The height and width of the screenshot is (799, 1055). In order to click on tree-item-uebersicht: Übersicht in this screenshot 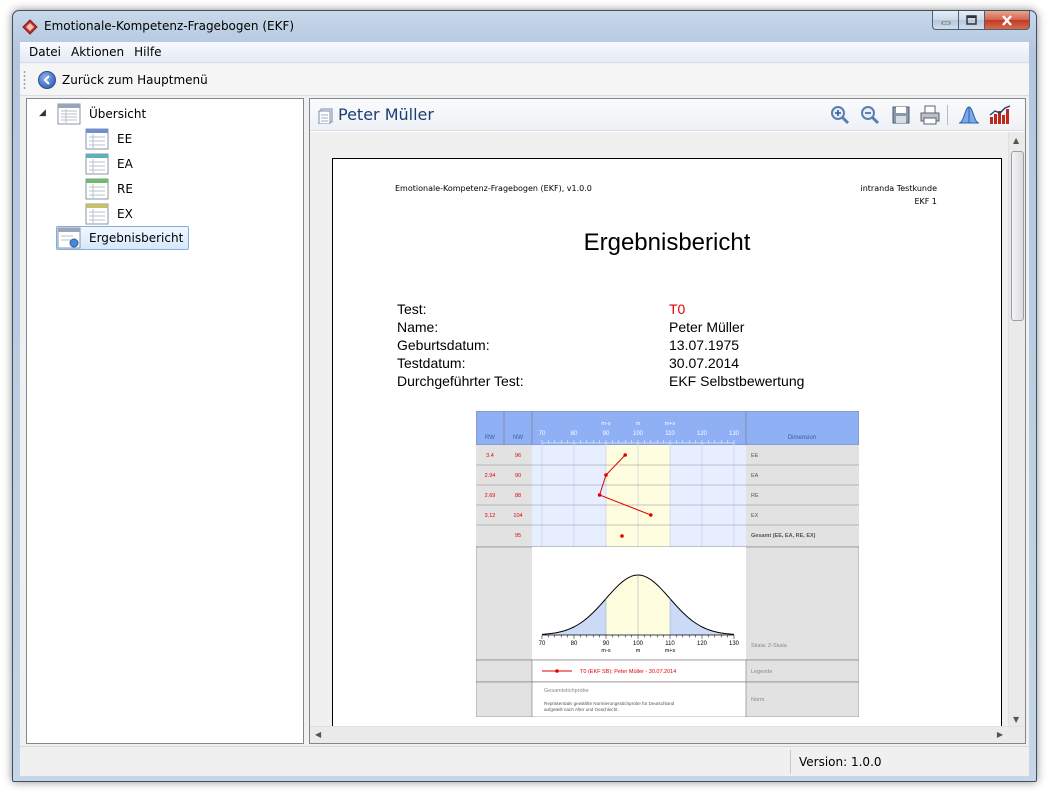, I will do `click(103, 114)`.